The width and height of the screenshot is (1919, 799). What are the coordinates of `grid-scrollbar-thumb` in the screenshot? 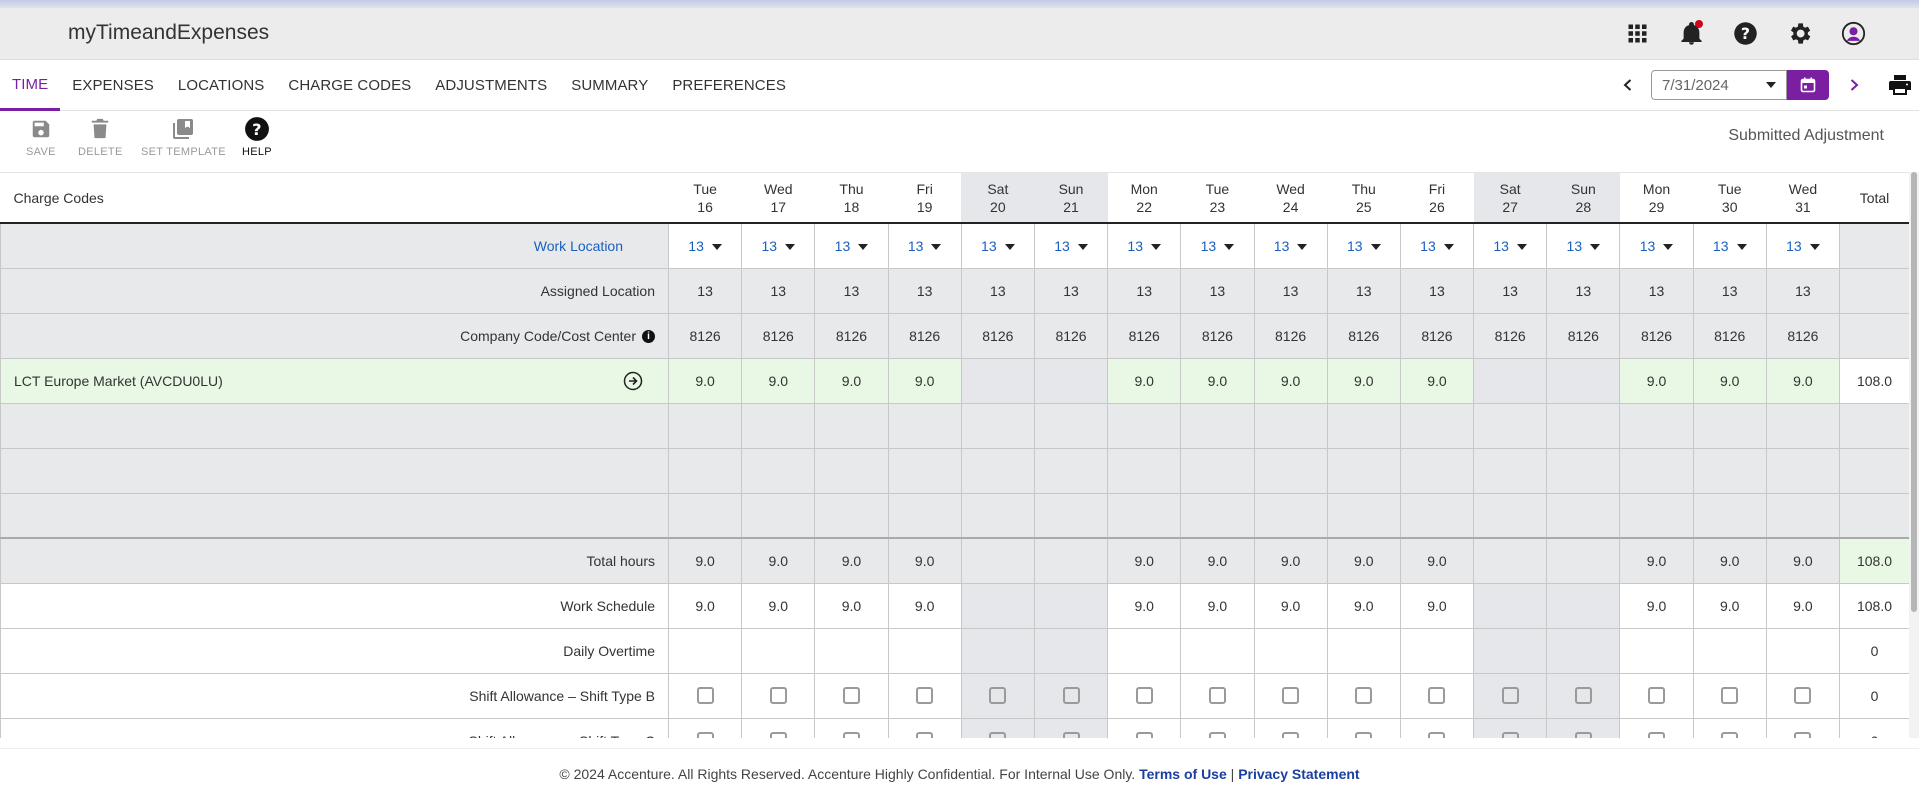 It's located at (1914, 392).